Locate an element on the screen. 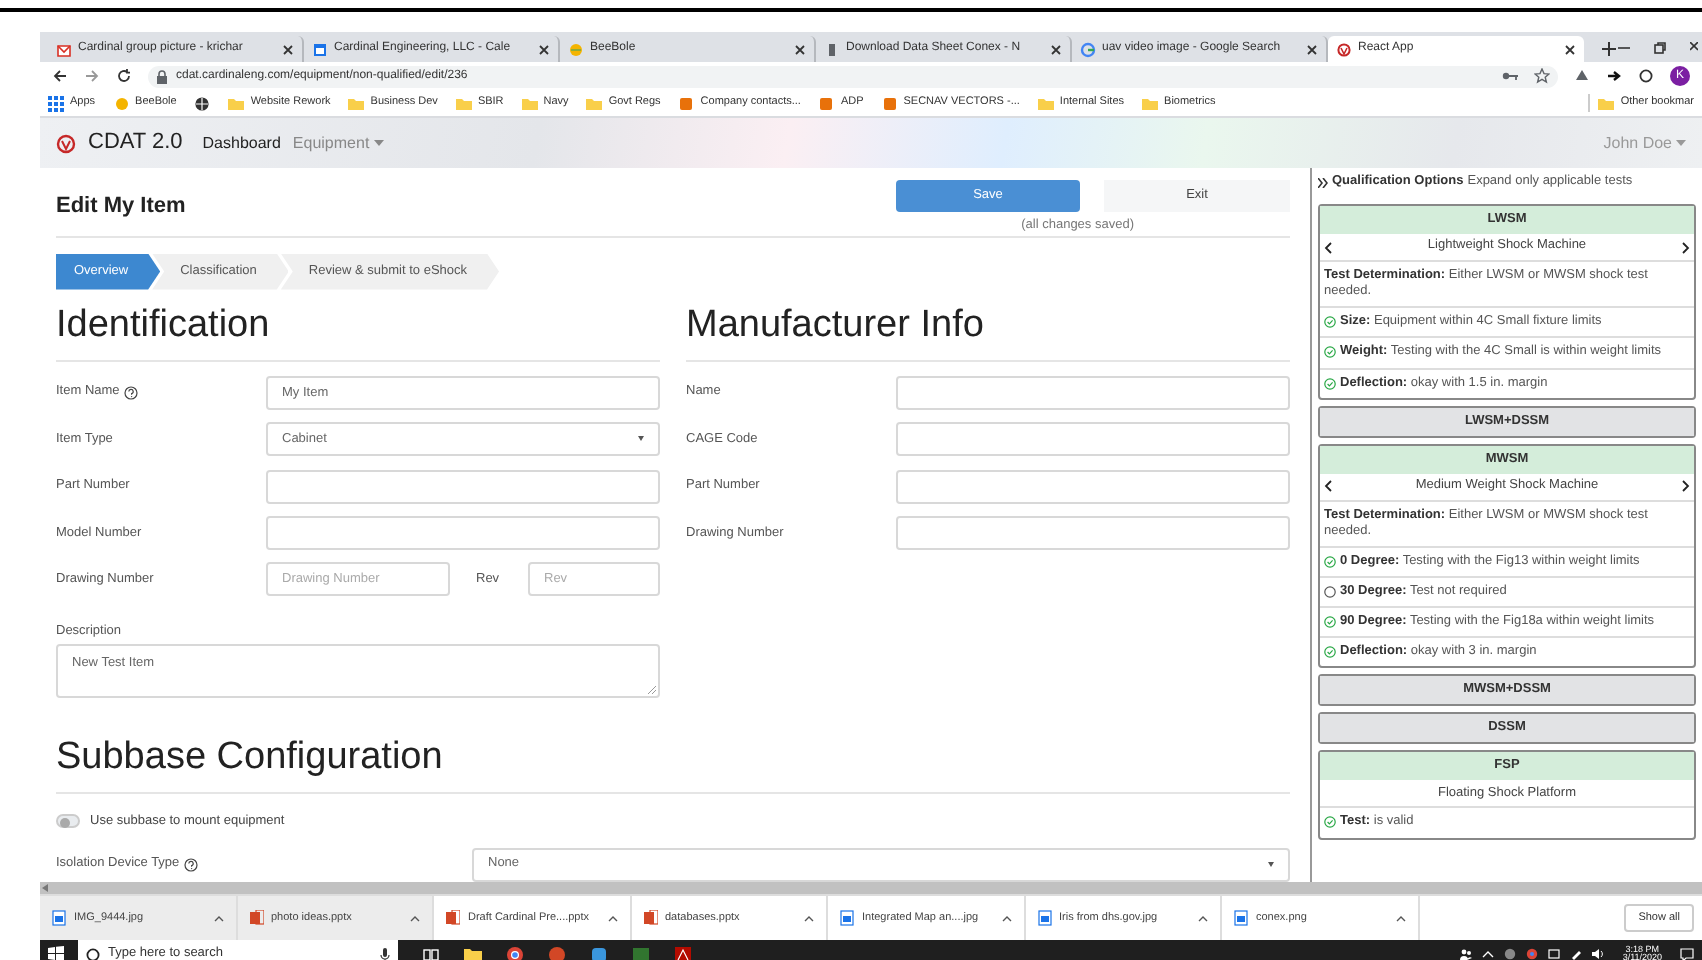 Image resolution: width=1702 pixels, height=960 pixels. search-engine-icon is located at coordinates (1088, 49).